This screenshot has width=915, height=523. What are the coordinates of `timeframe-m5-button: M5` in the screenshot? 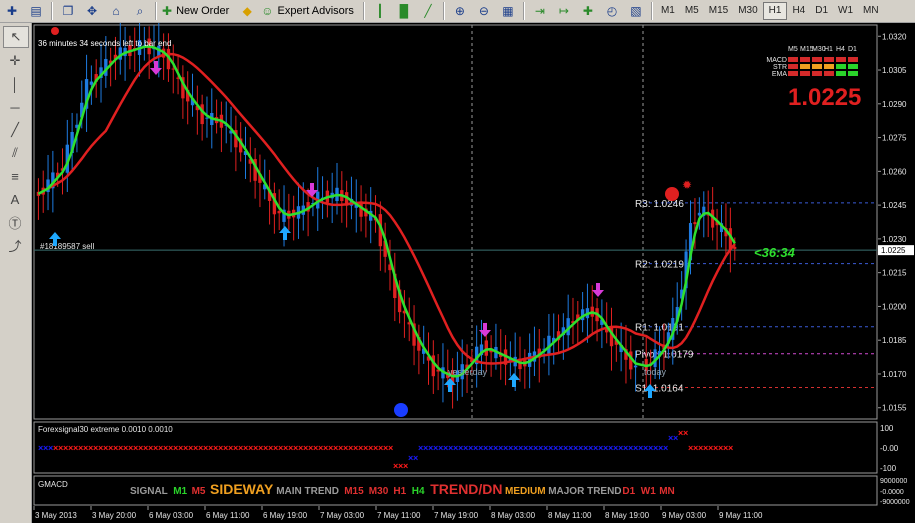 It's located at (692, 11).